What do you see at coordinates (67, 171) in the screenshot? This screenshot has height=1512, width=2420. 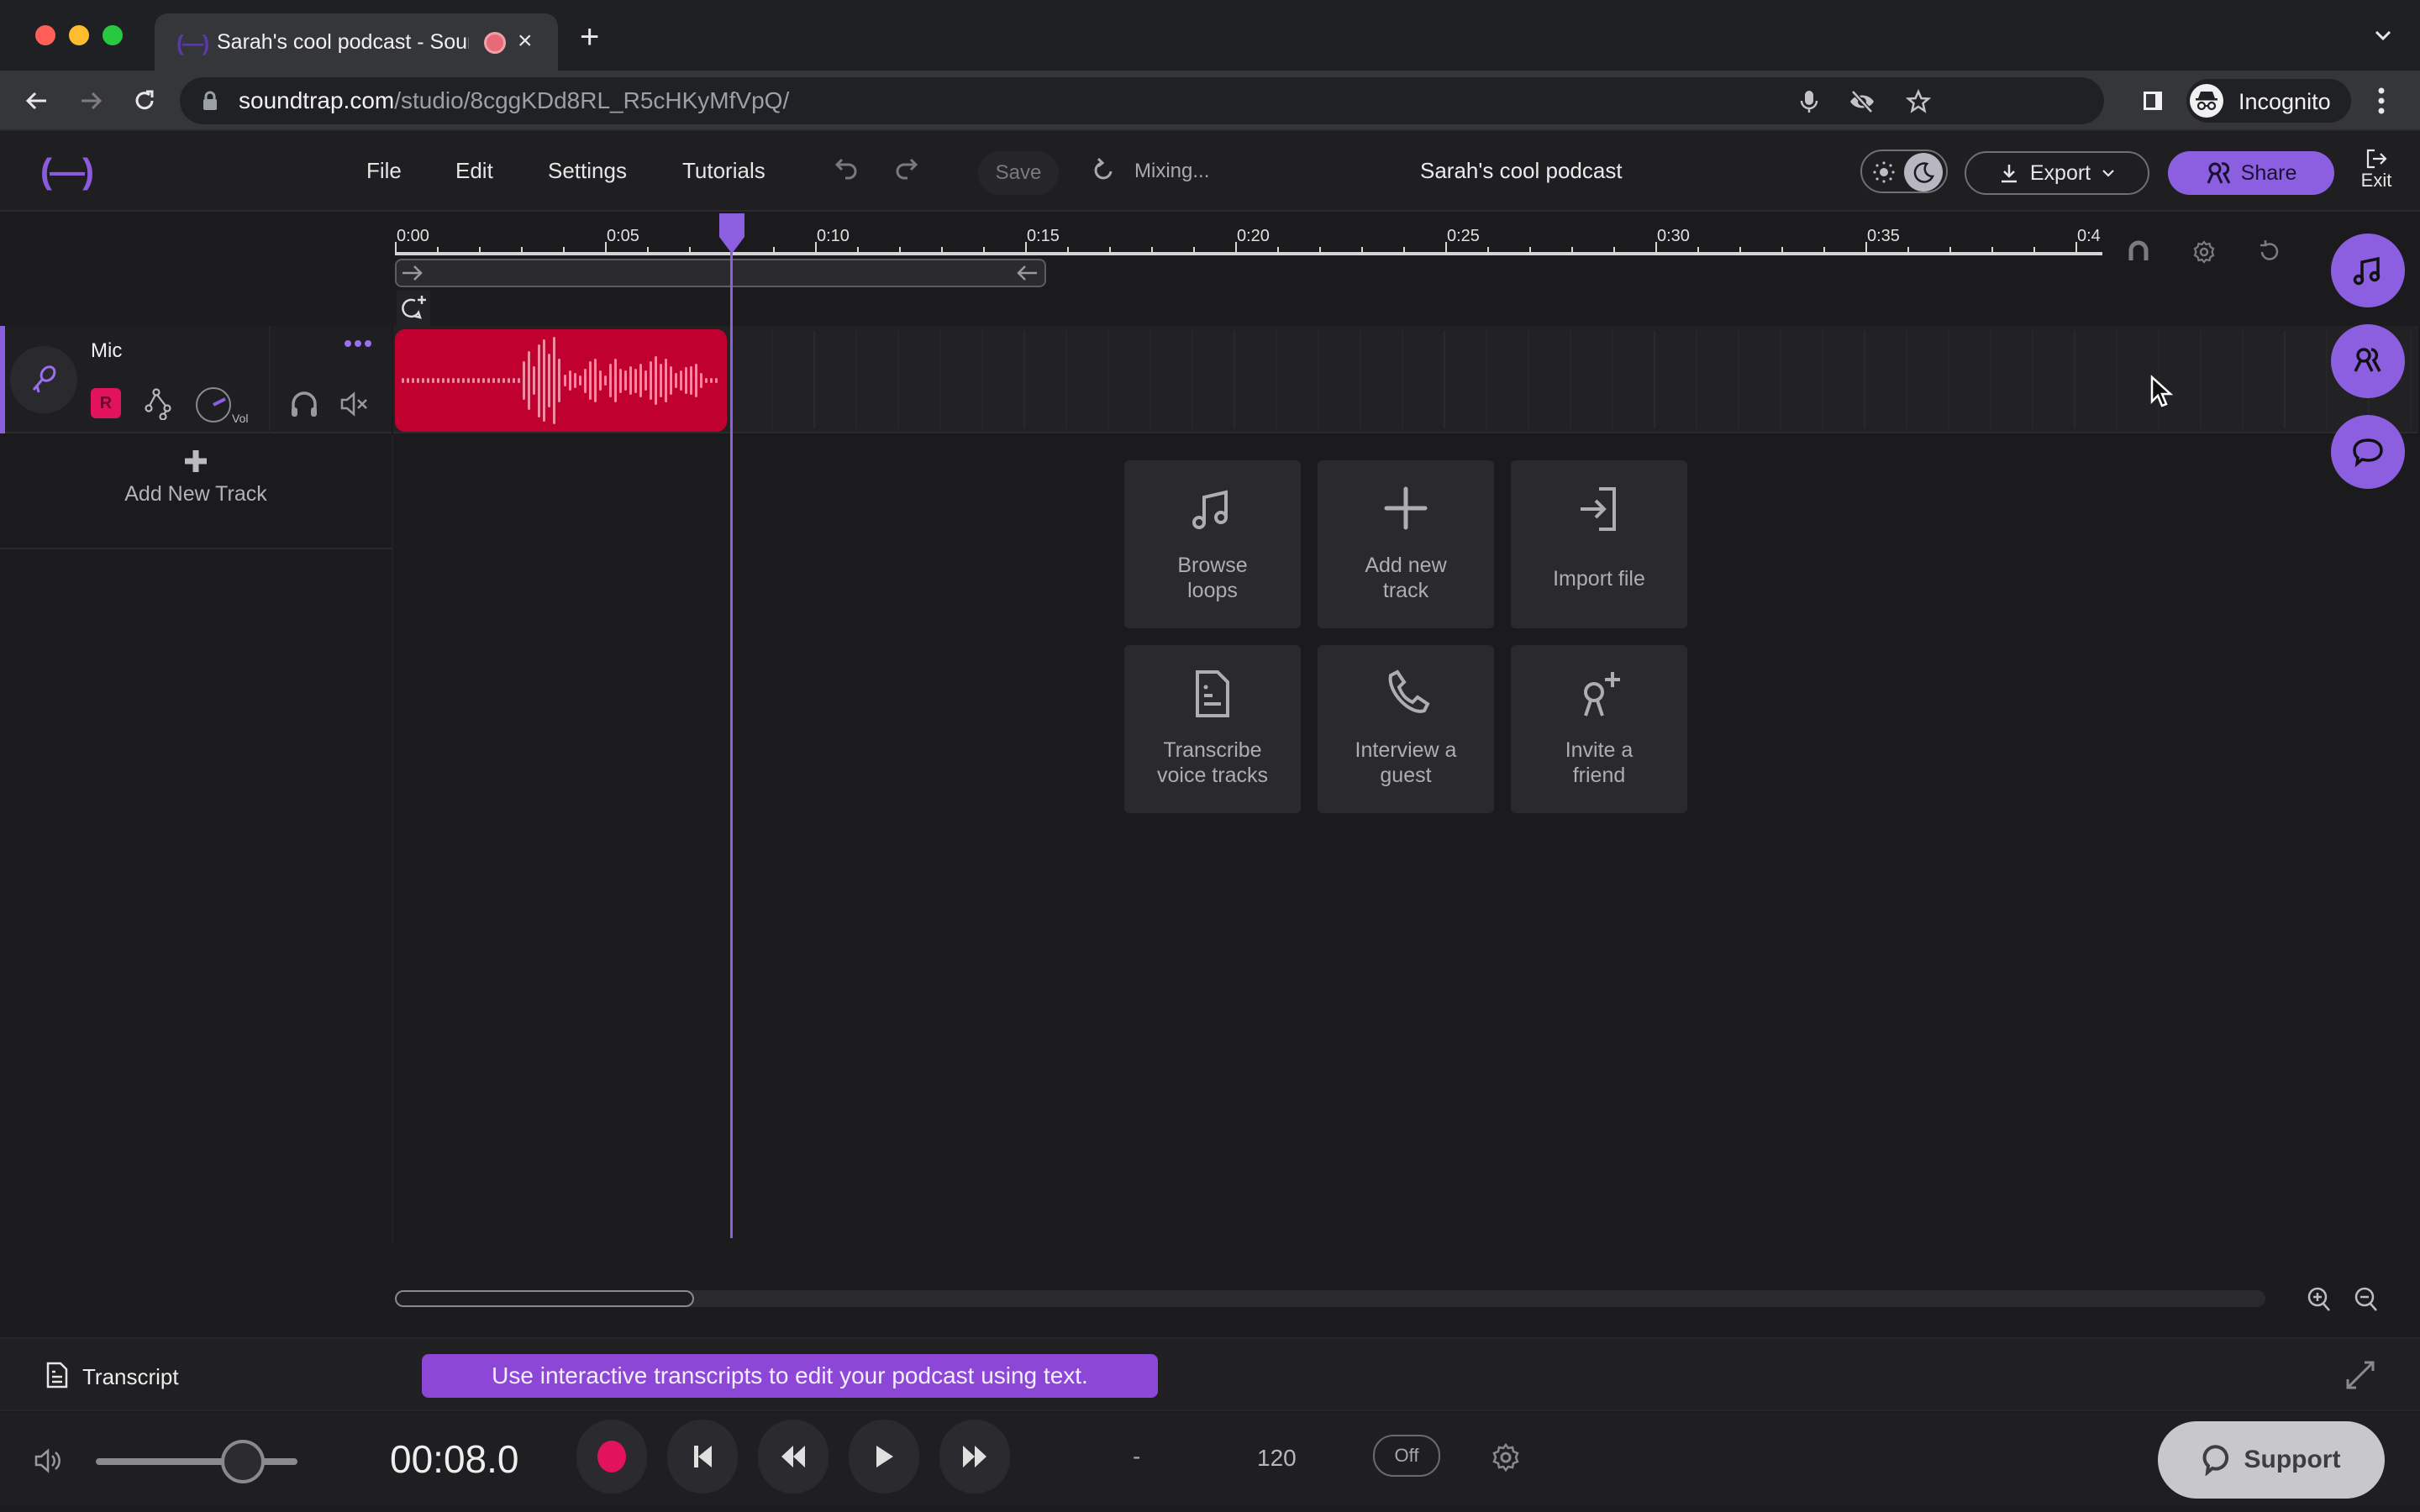 I see `soundtrap-logo: (—)` at bounding box center [67, 171].